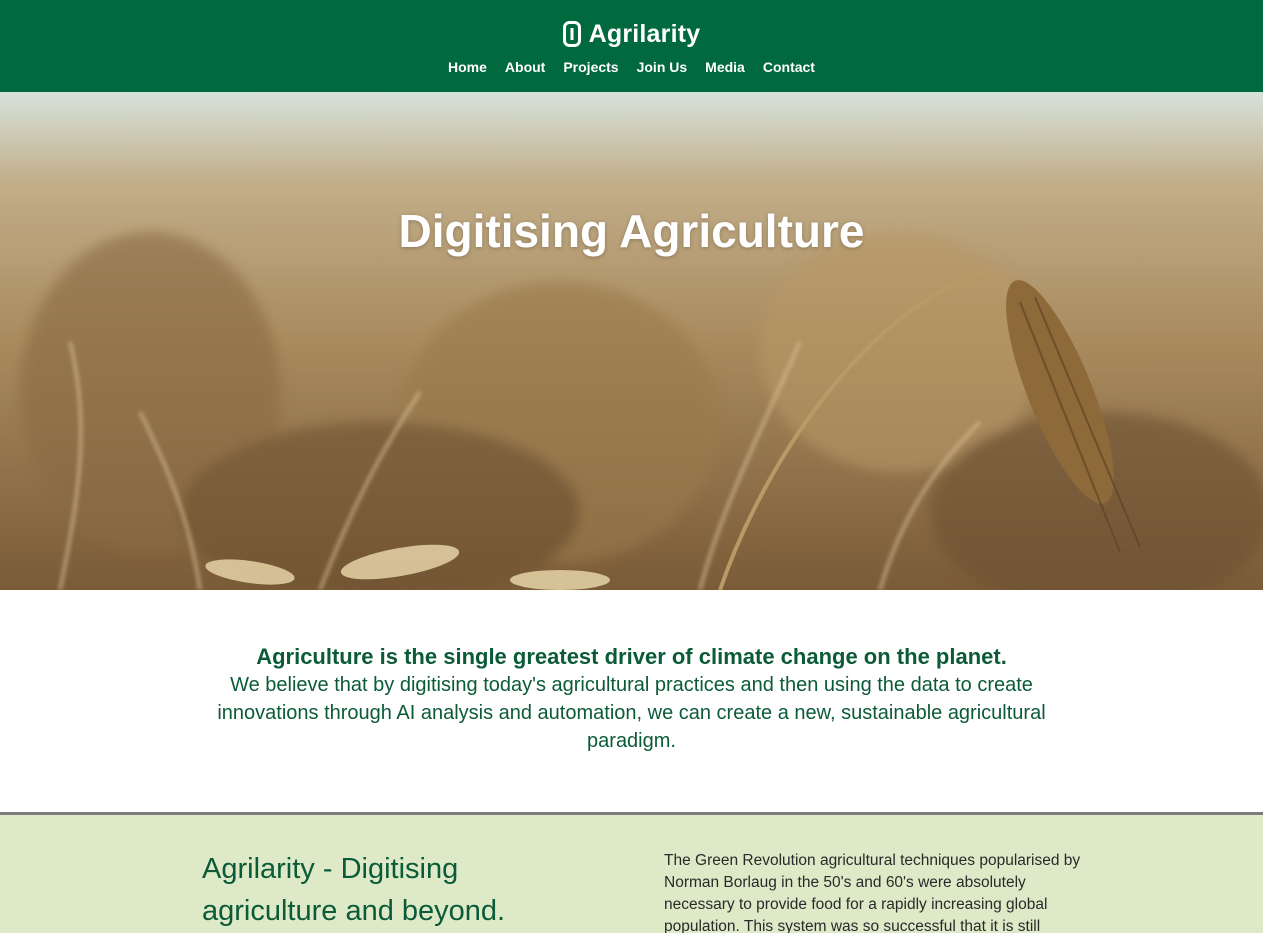 This screenshot has height=933, width=1263. Describe the element at coordinates (571, 34) in the screenshot. I see `logo-icon` at that location.